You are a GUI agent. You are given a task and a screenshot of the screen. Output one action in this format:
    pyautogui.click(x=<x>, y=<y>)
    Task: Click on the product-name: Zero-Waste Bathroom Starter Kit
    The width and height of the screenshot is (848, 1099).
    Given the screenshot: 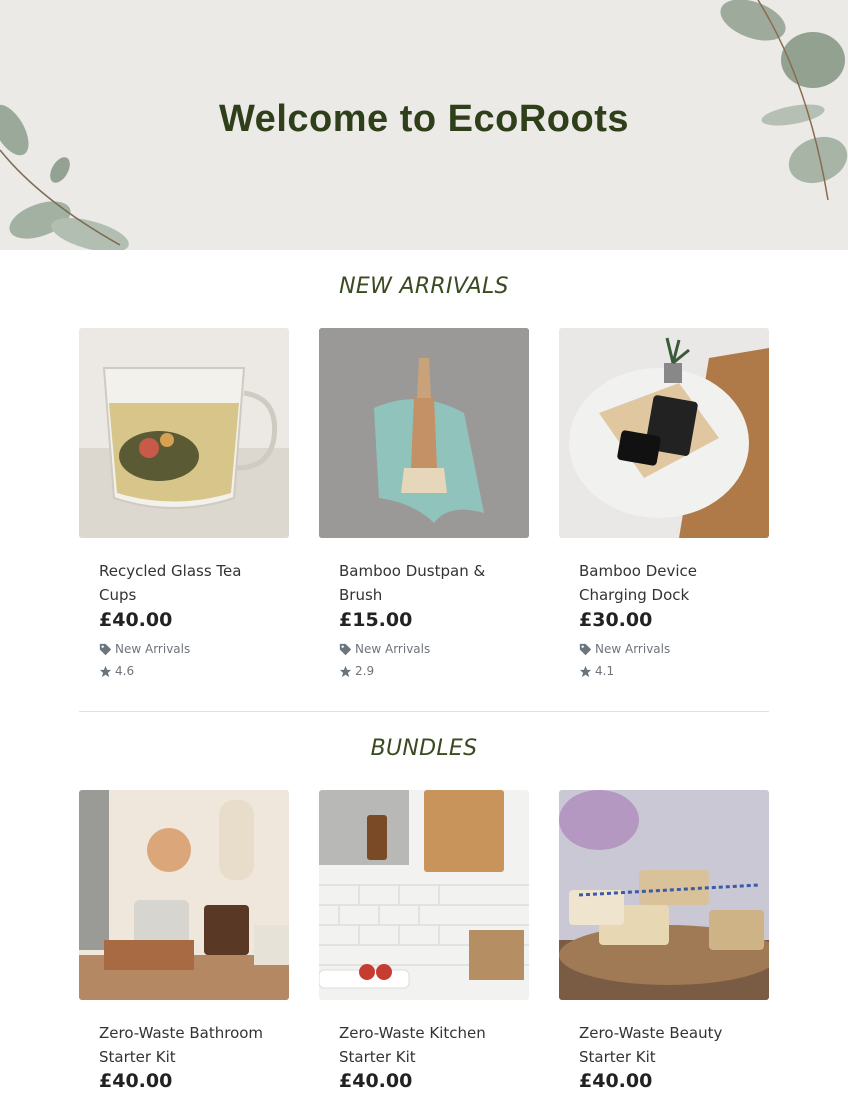 What is the action you would take?
    pyautogui.click(x=186, y=1045)
    